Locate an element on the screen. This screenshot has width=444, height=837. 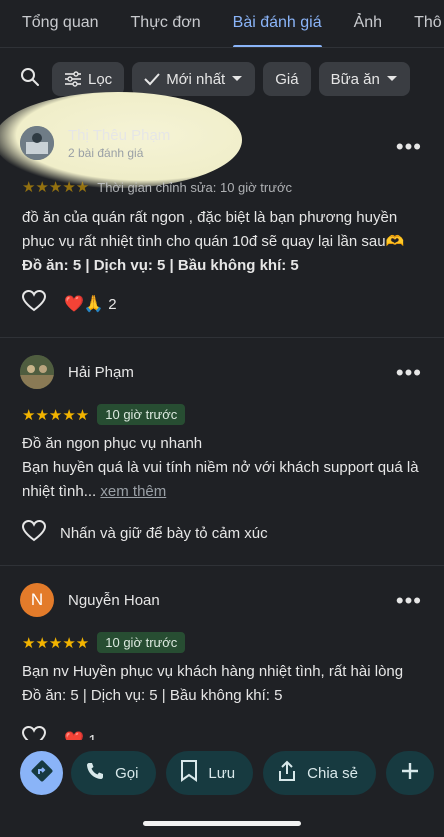
reaction-row: ❤️🙏 2 is located at coordinates (69, 303).